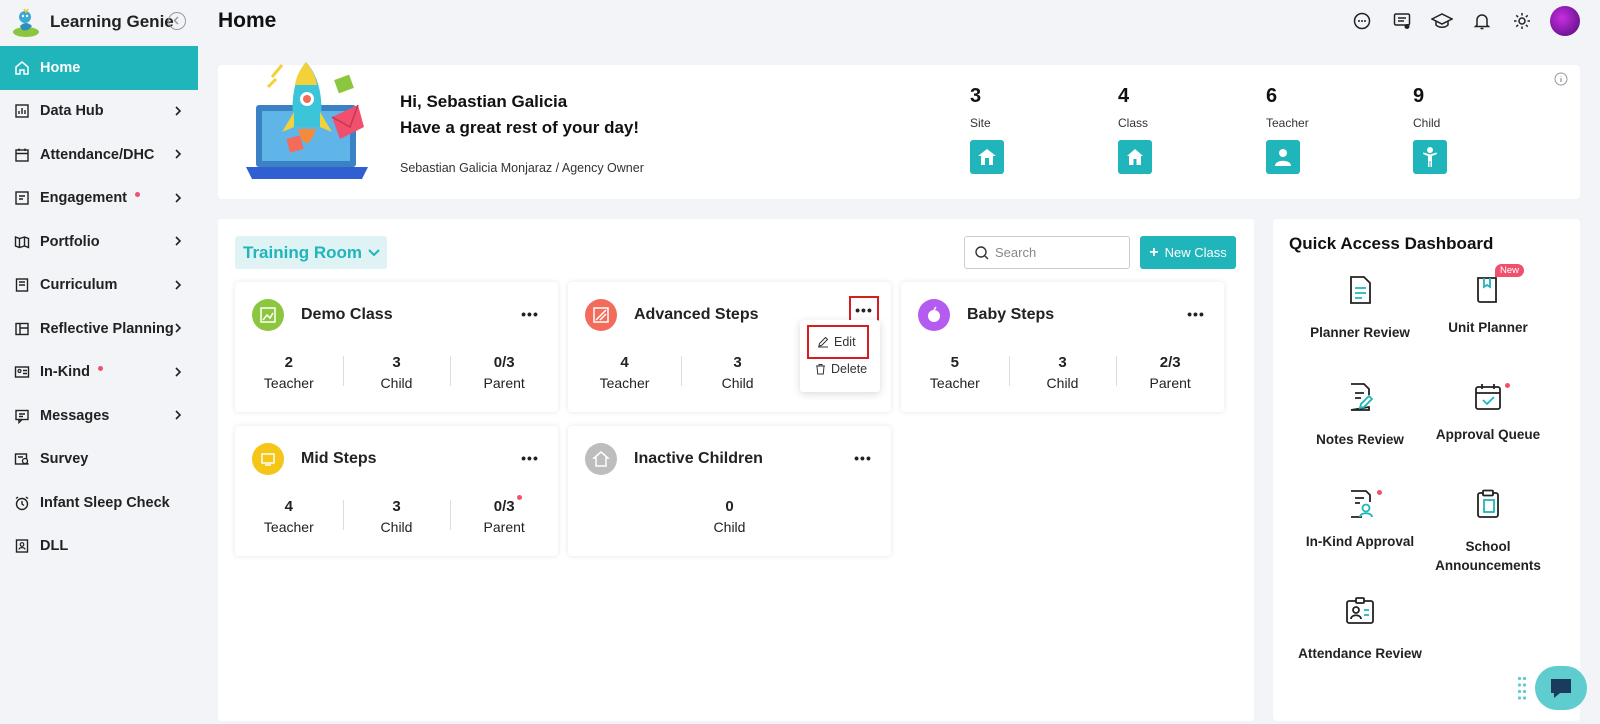  What do you see at coordinates (112, 21) in the screenshot?
I see `brand-name: Learning Genie` at bounding box center [112, 21].